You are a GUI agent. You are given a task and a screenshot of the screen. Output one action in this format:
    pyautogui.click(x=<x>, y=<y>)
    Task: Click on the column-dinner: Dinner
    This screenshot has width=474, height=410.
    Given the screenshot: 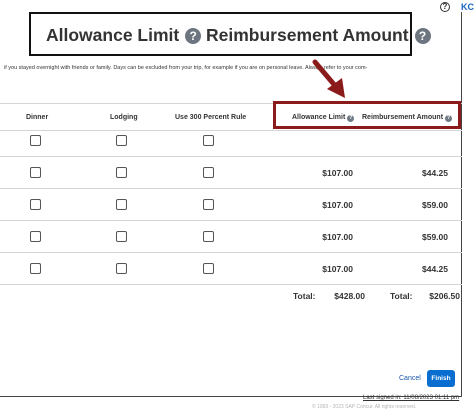 What is the action you would take?
    pyautogui.click(x=37, y=117)
    